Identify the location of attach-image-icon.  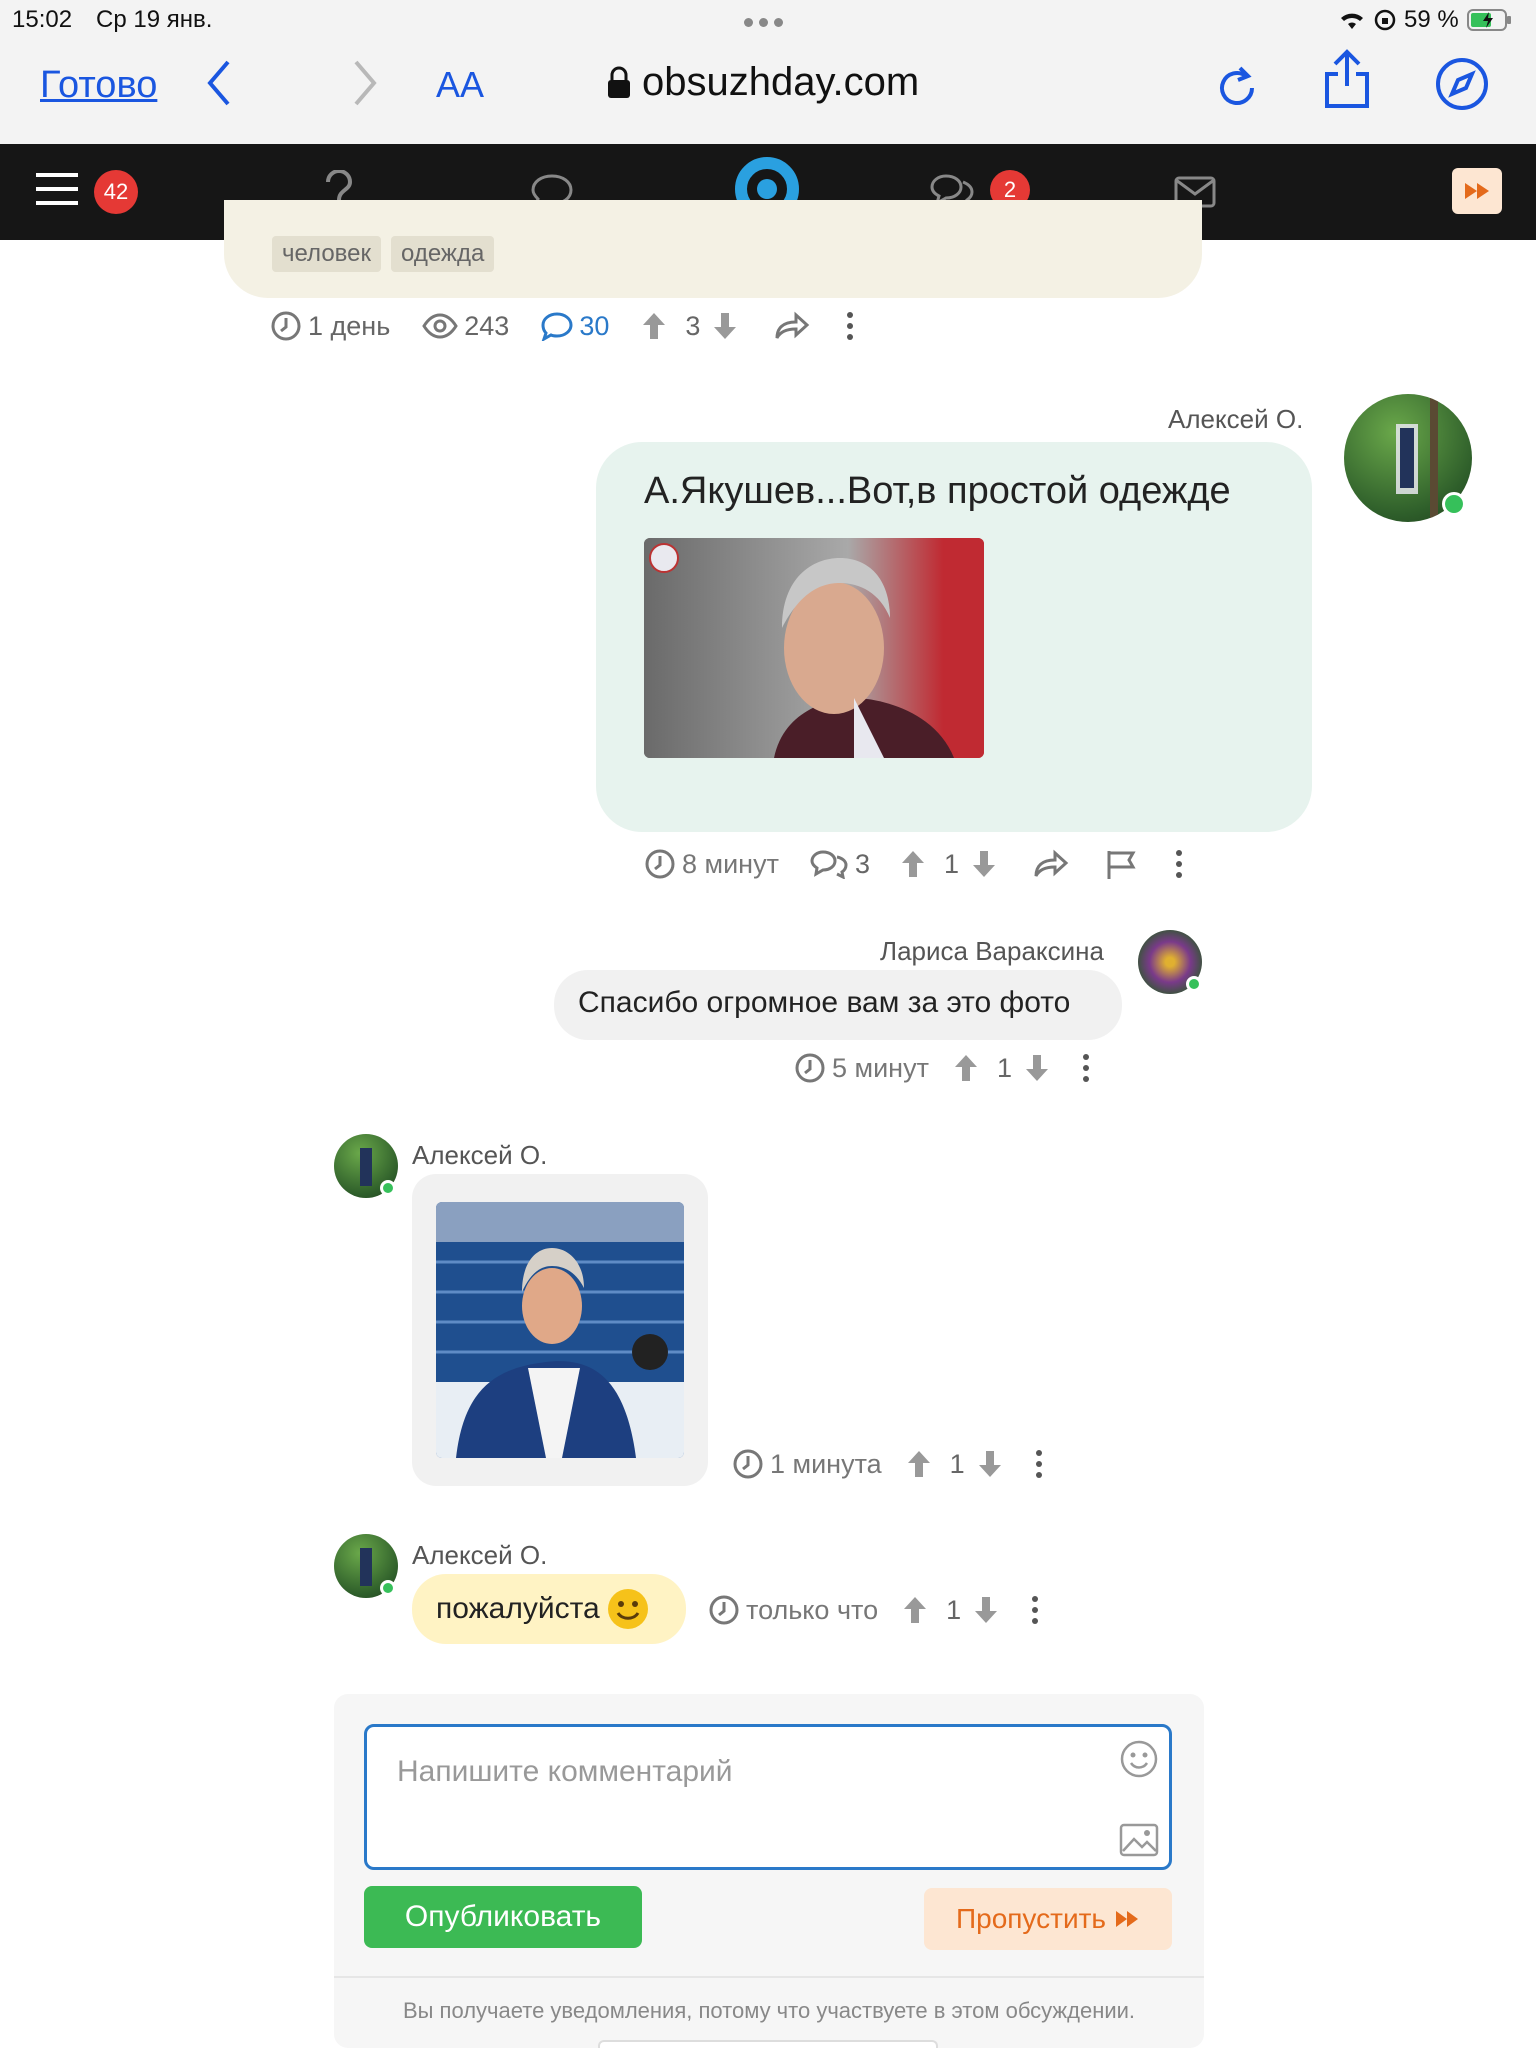
(1139, 1840).